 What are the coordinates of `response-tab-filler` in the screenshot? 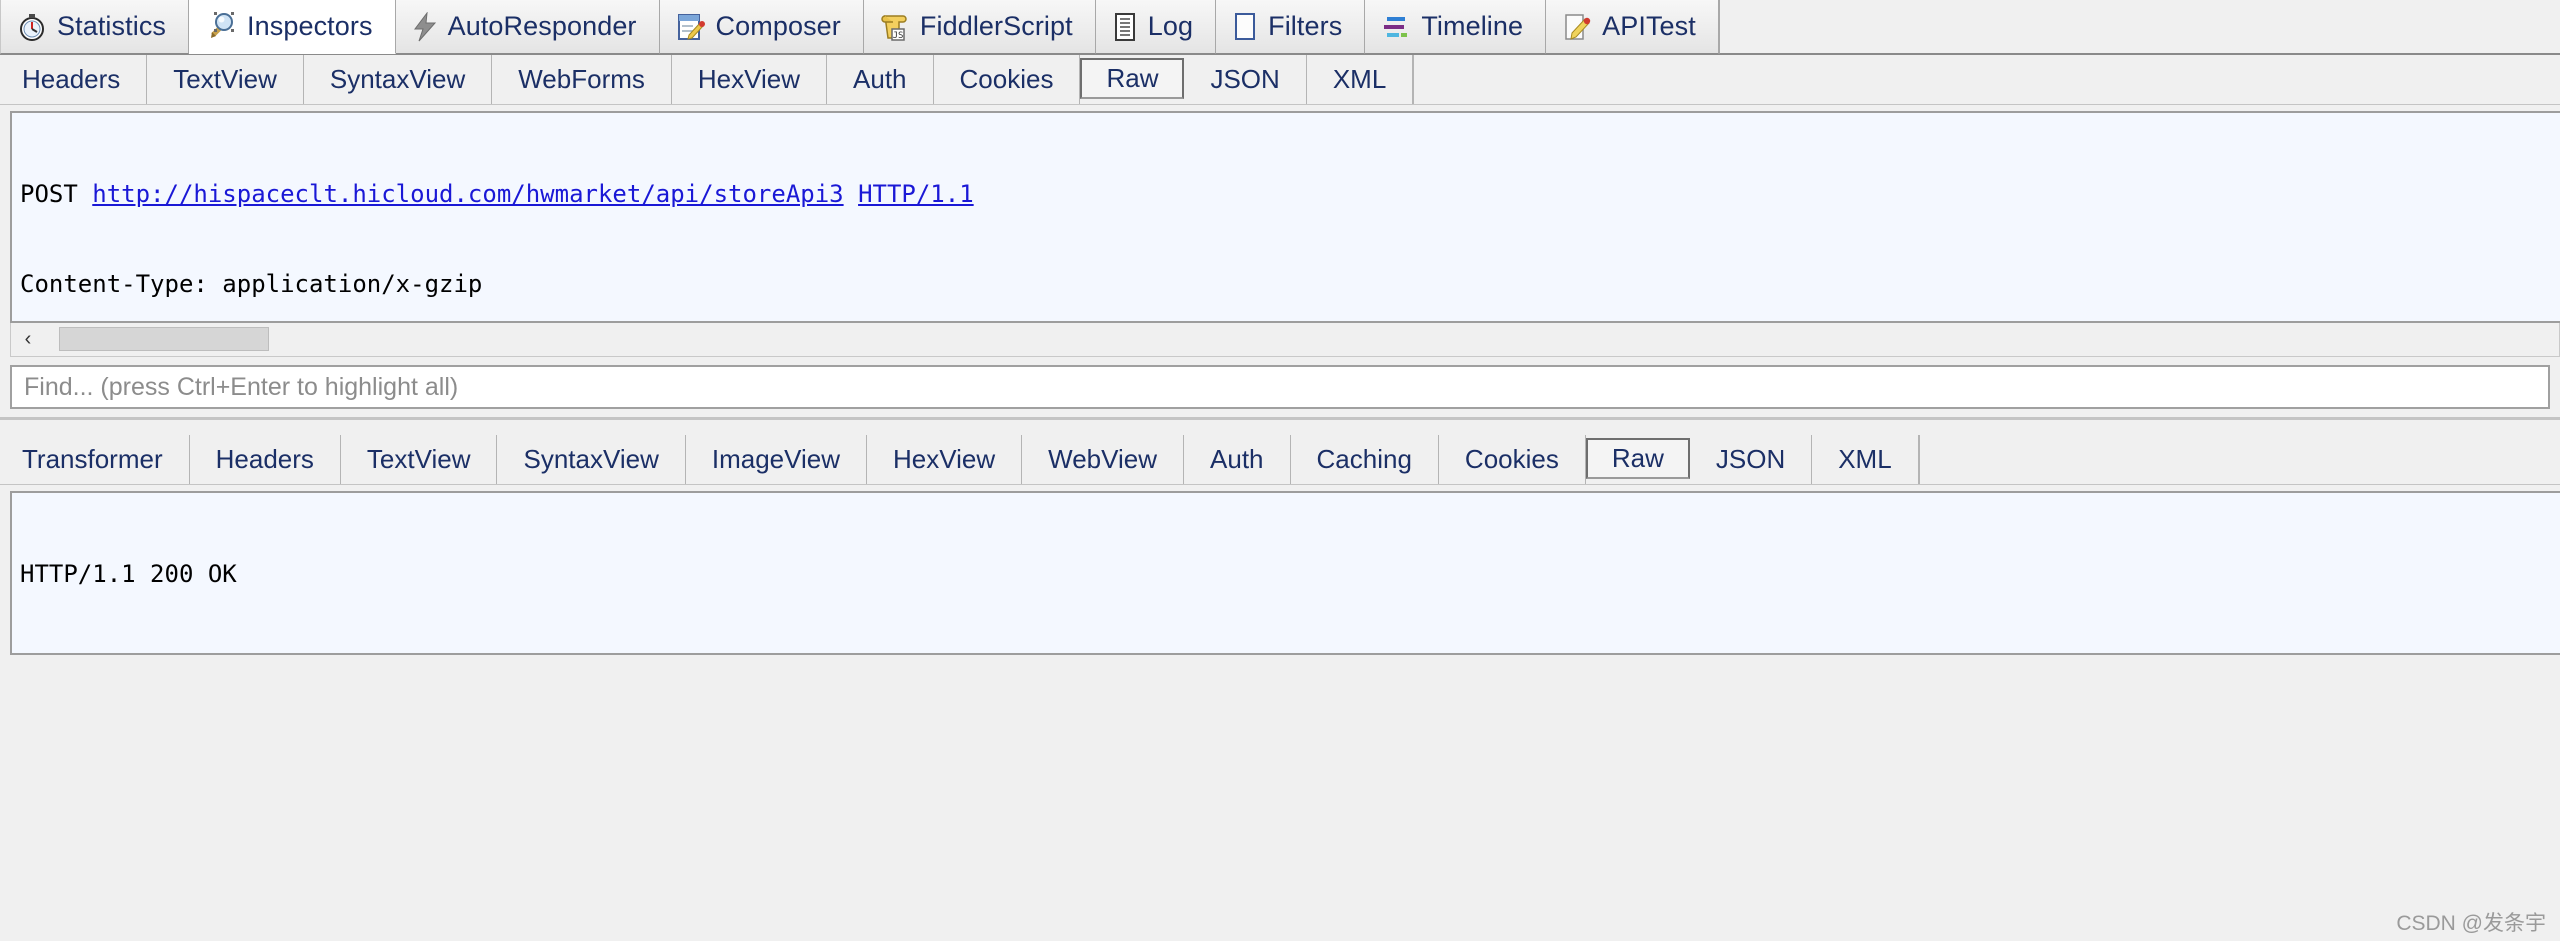 It's located at (2239, 459).